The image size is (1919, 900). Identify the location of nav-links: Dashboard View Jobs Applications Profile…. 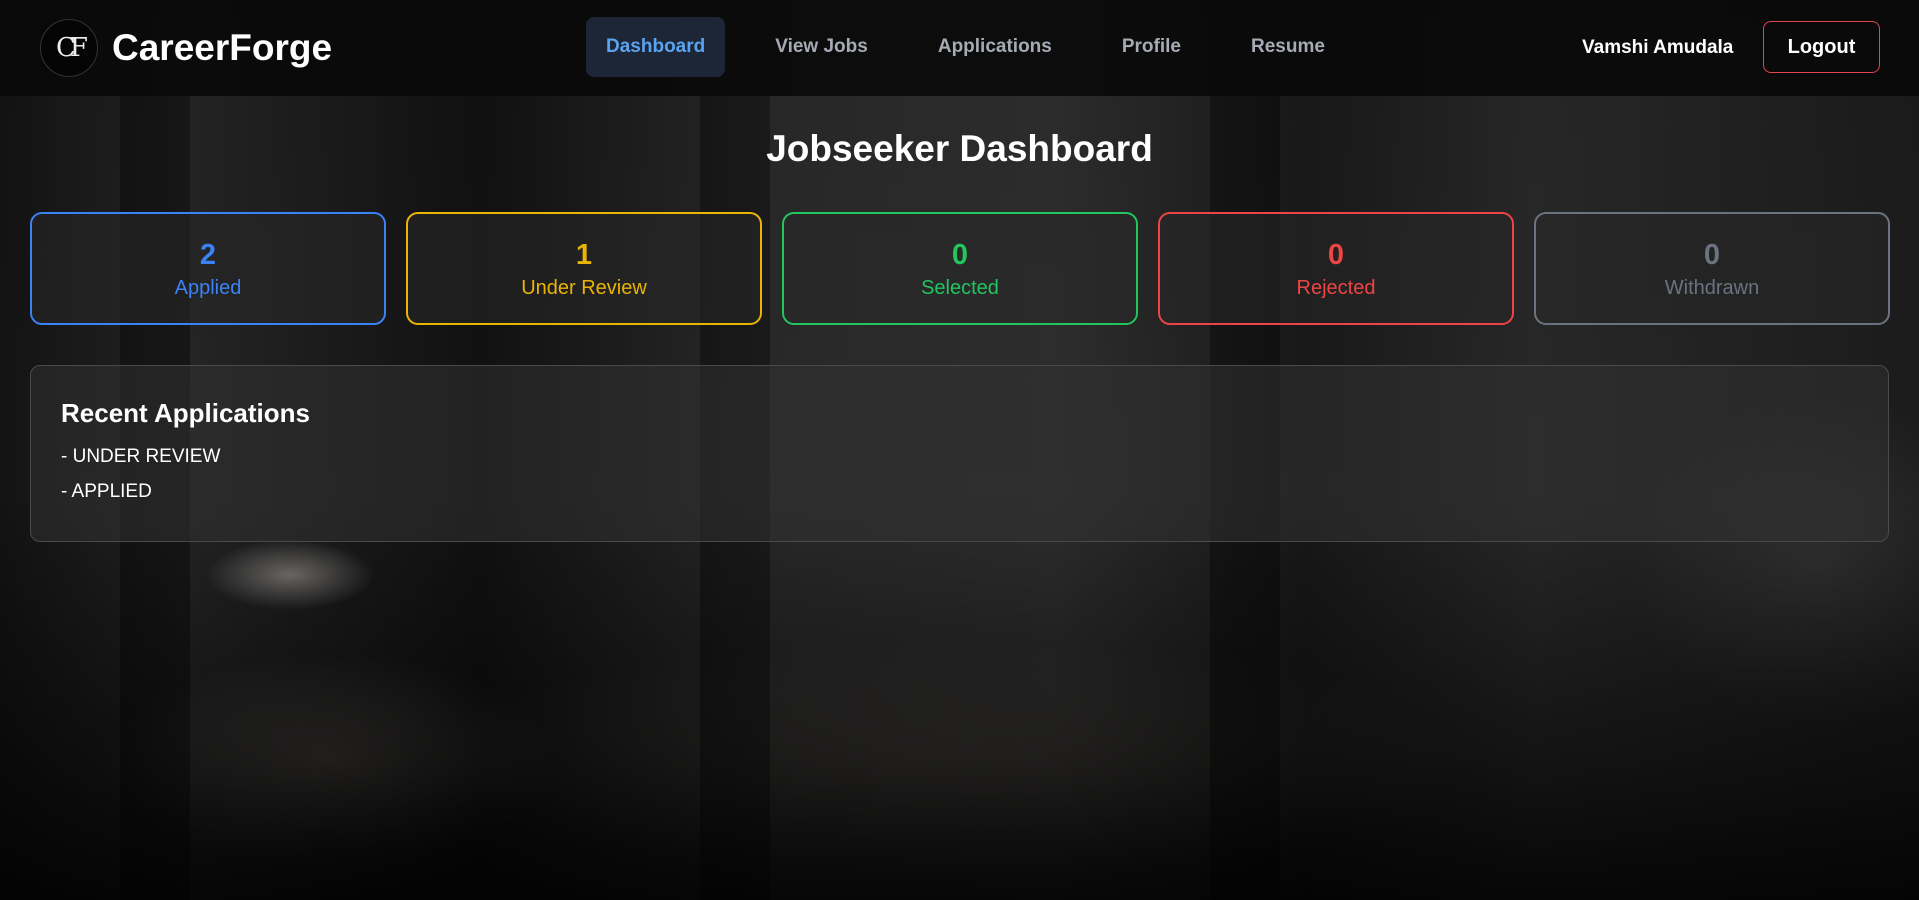
(980, 47).